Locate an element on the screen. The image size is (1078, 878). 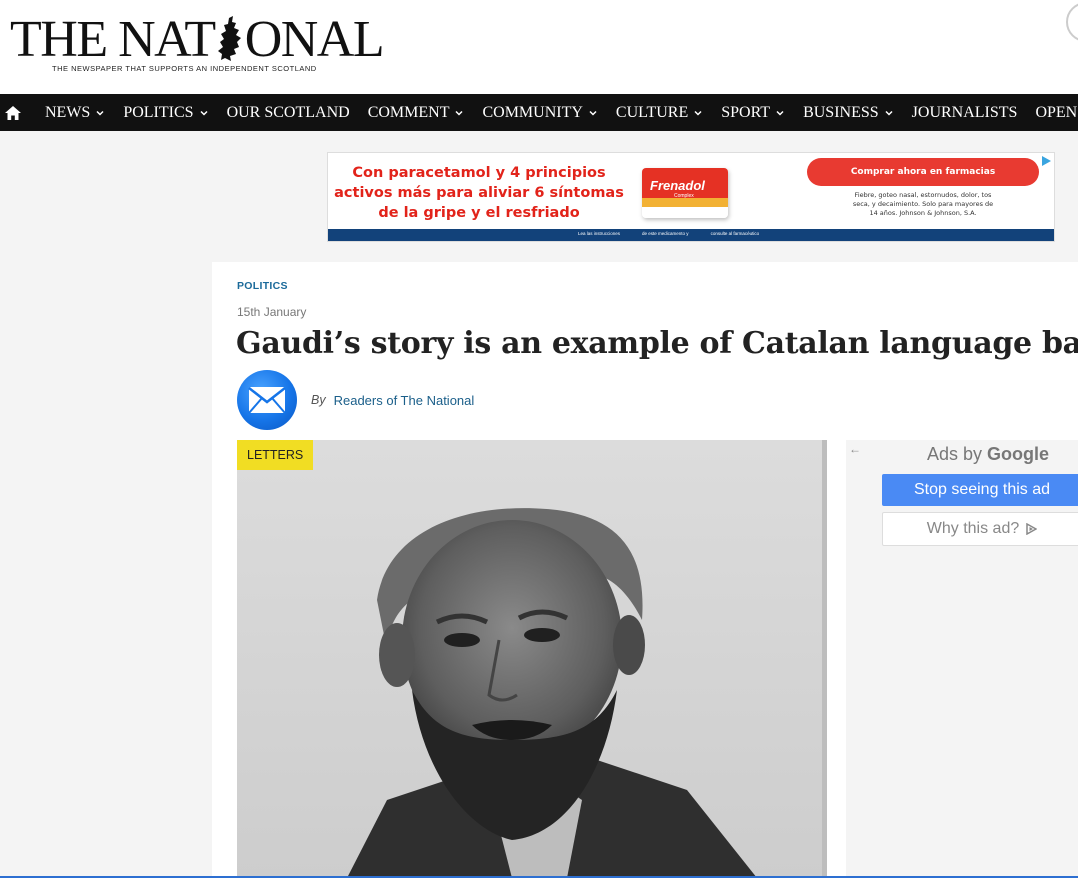
logo-left: THE NAT is located at coordinates (113, 39).